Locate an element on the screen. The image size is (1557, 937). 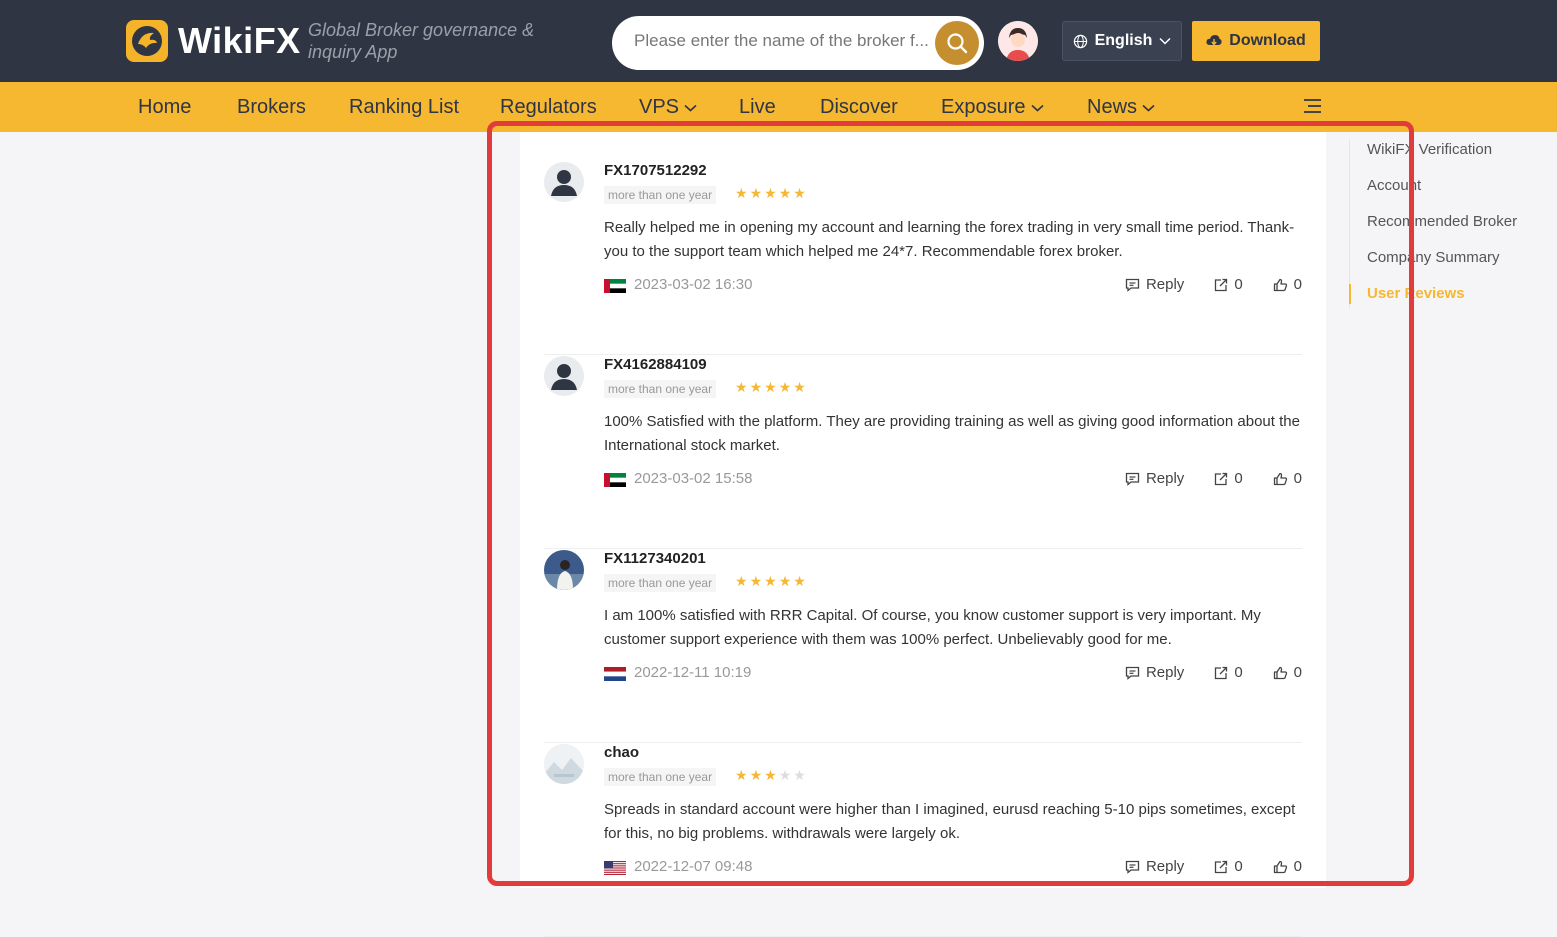
nav-label: Exposure is located at coordinates (983, 107).